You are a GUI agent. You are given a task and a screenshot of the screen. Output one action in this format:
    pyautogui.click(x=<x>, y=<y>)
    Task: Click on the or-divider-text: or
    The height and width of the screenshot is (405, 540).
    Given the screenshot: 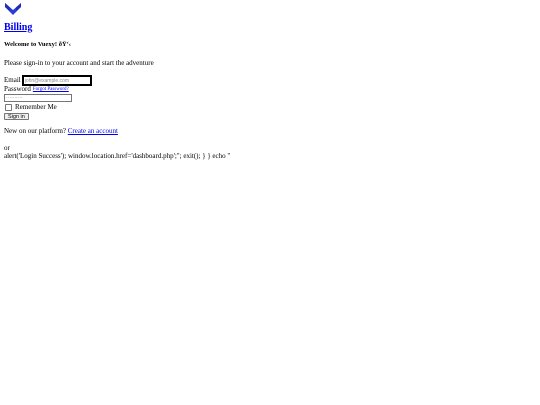 What is the action you would take?
    pyautogui.click(x=7, y=148)
    